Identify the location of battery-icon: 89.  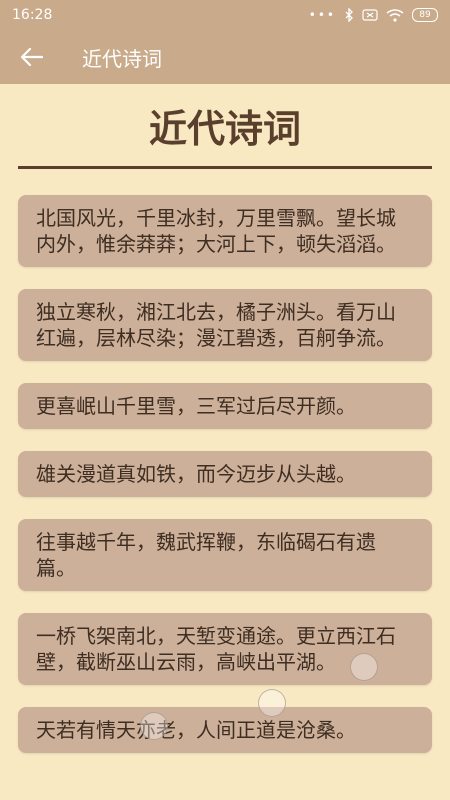
(425, 15).